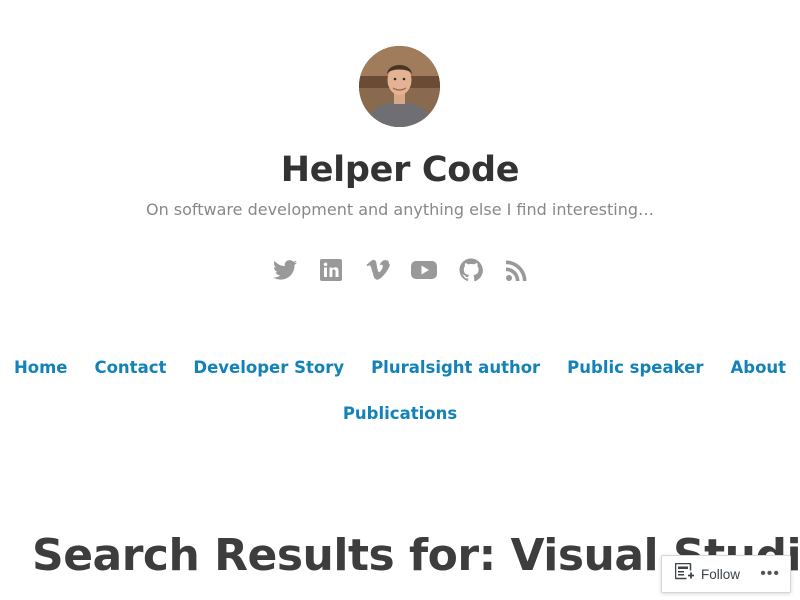 The image size is (800, 600). Describe the element at coordinates (471, 270) in the screenshot. I see `github-icon` at that location.